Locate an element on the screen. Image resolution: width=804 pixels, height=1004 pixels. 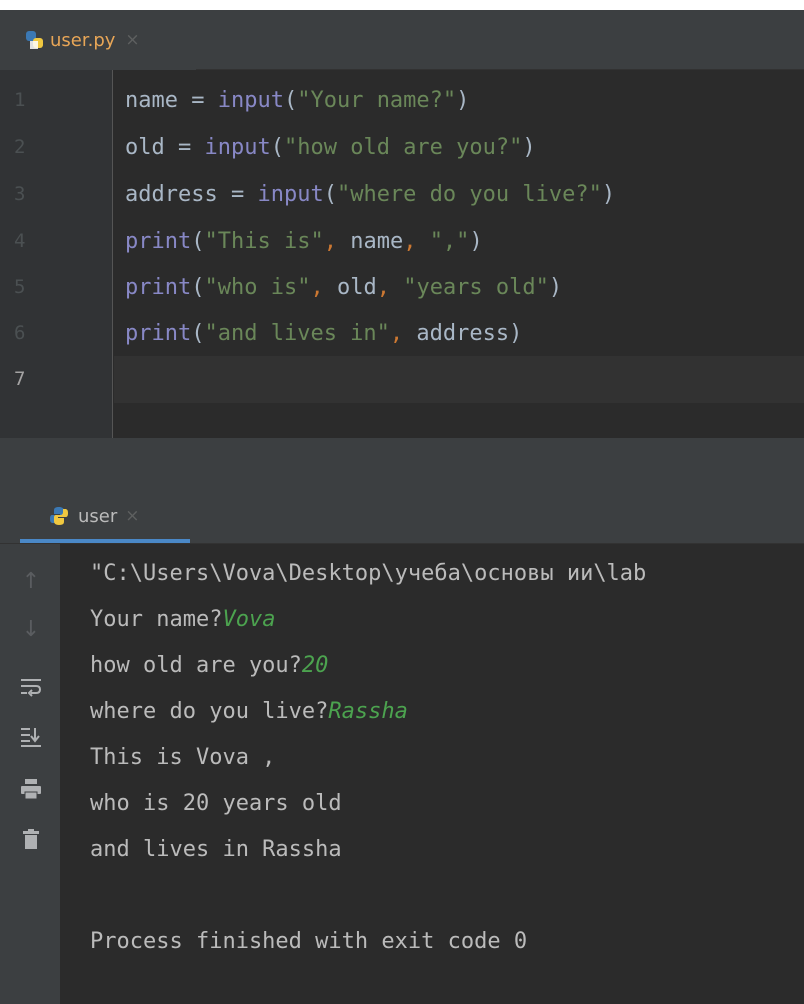
soft-wrap-glyph is located at coordinates (31, 688).